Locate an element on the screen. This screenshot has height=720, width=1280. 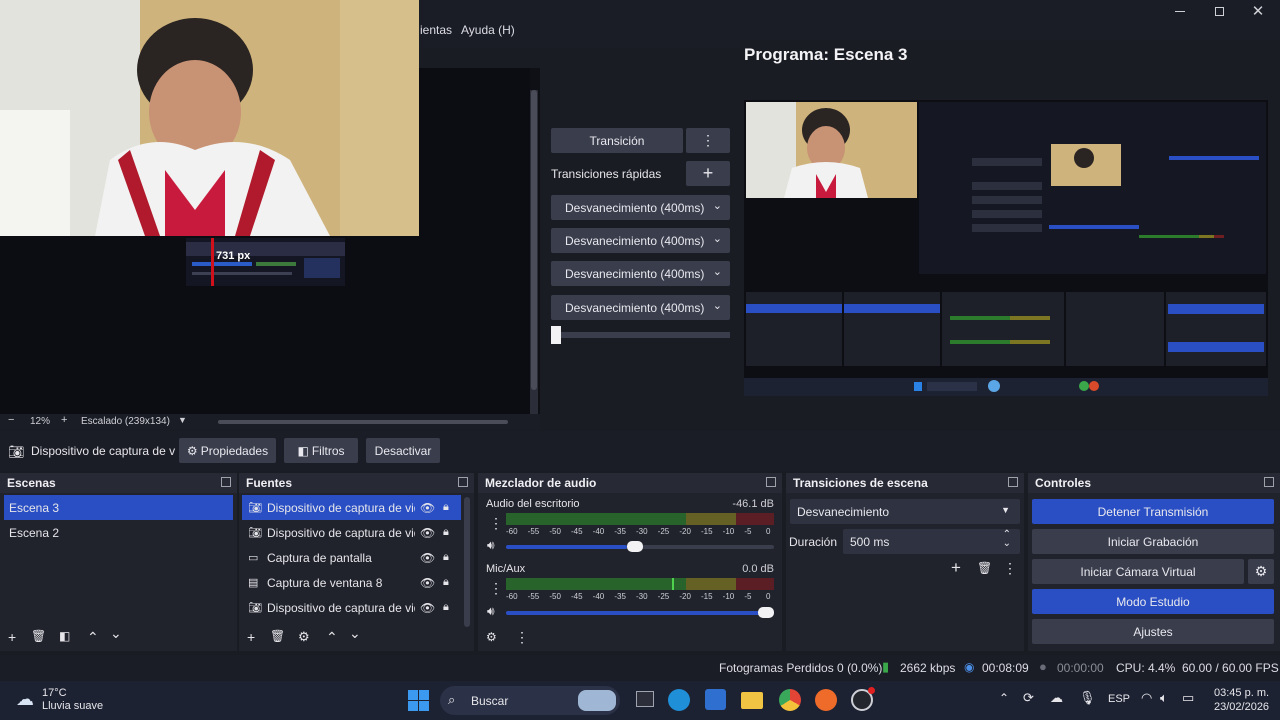
edge-icon is located at coordinates (679, 700).